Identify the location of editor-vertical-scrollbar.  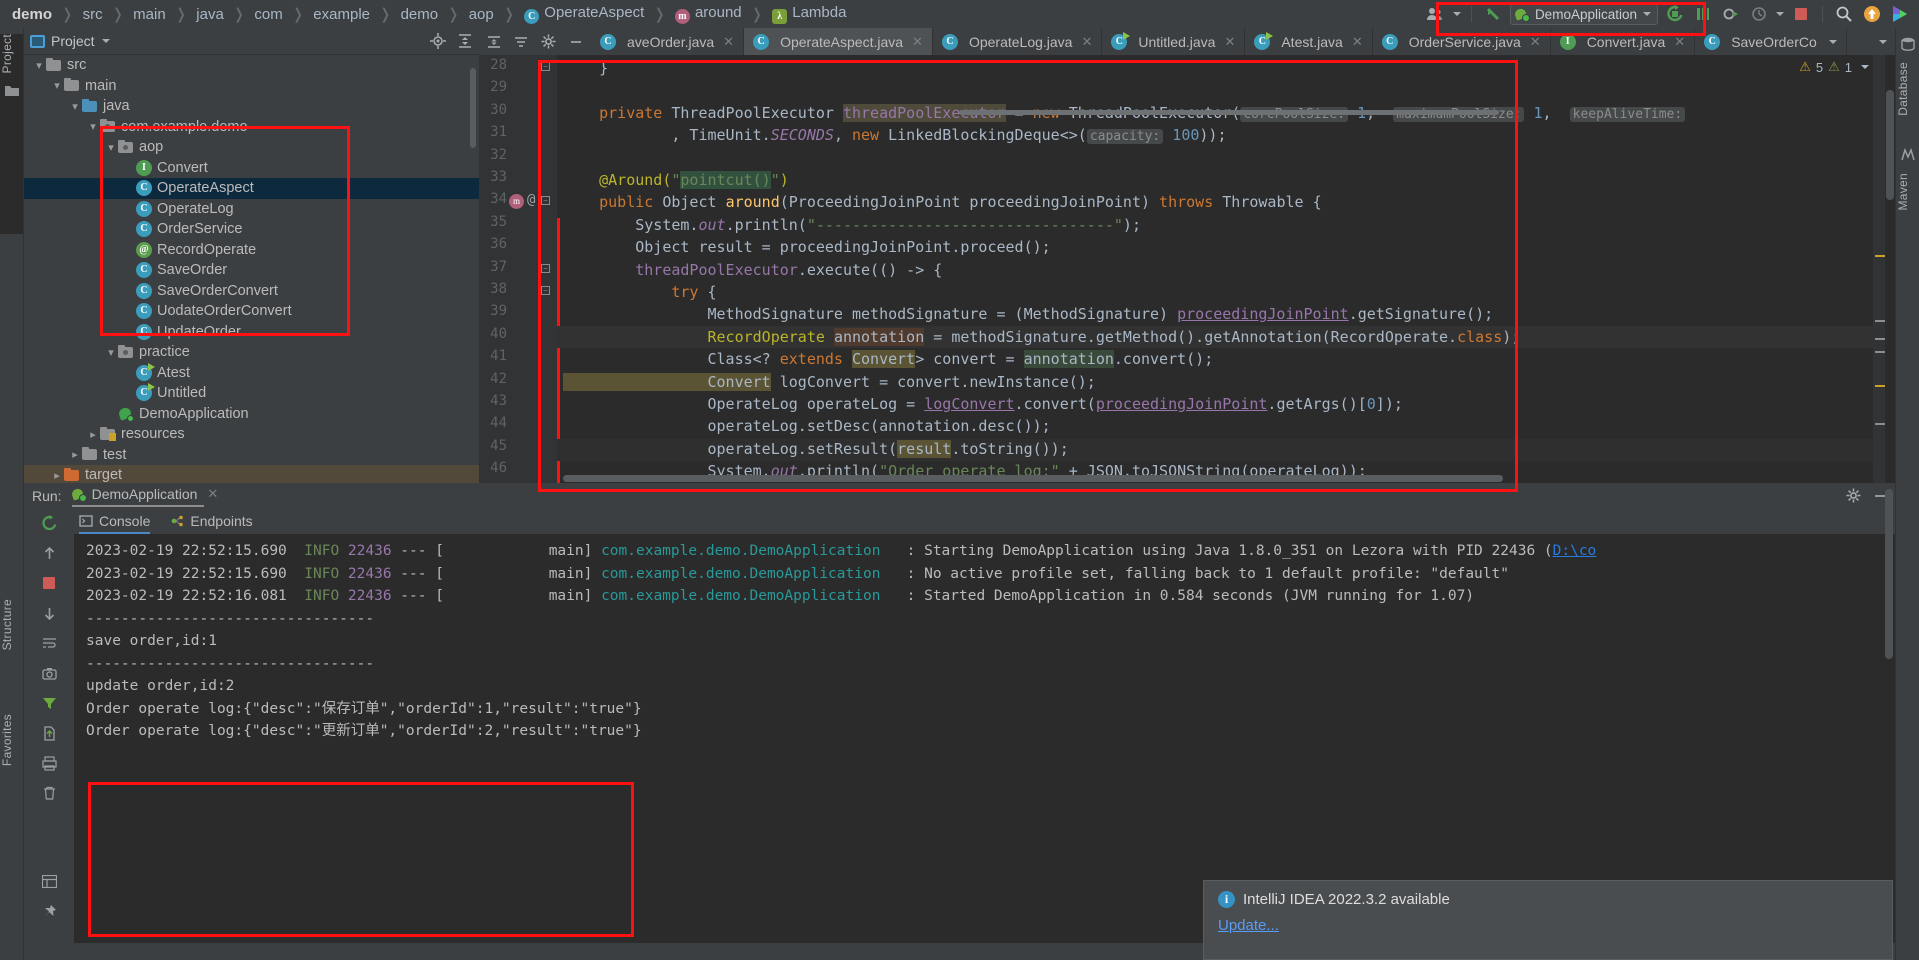
(1890, 269).